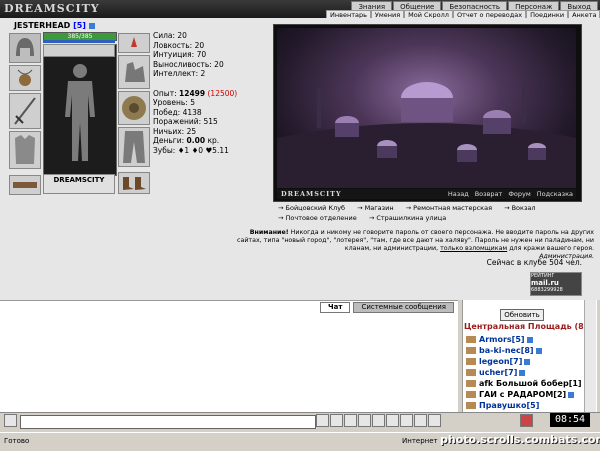 The width and height of the screenshot is (600, 451). Describe the element at coordinates (336, 420) in the screenshot. I see `clear-icon` at that location.